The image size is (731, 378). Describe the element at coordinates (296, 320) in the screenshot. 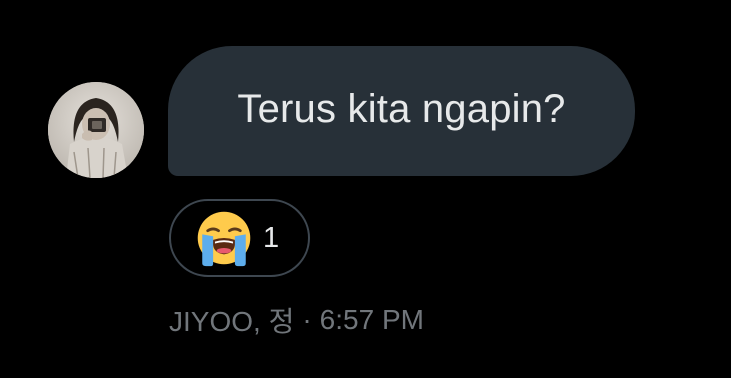

I see `message-meta: JIYOO, 정 · 6:57 PM` at that location.